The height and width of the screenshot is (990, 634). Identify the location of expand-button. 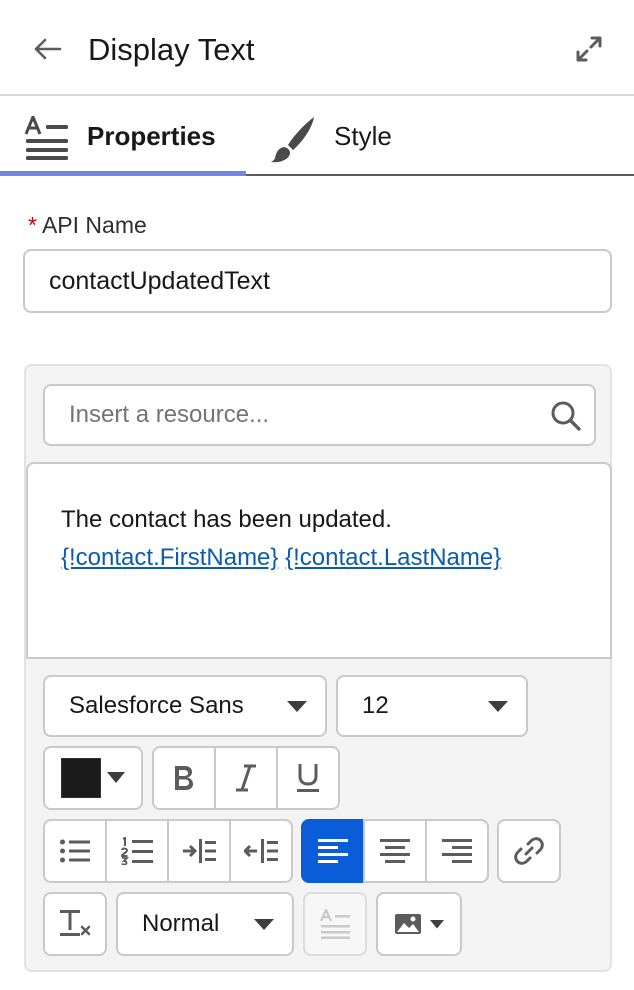
(589, 49).